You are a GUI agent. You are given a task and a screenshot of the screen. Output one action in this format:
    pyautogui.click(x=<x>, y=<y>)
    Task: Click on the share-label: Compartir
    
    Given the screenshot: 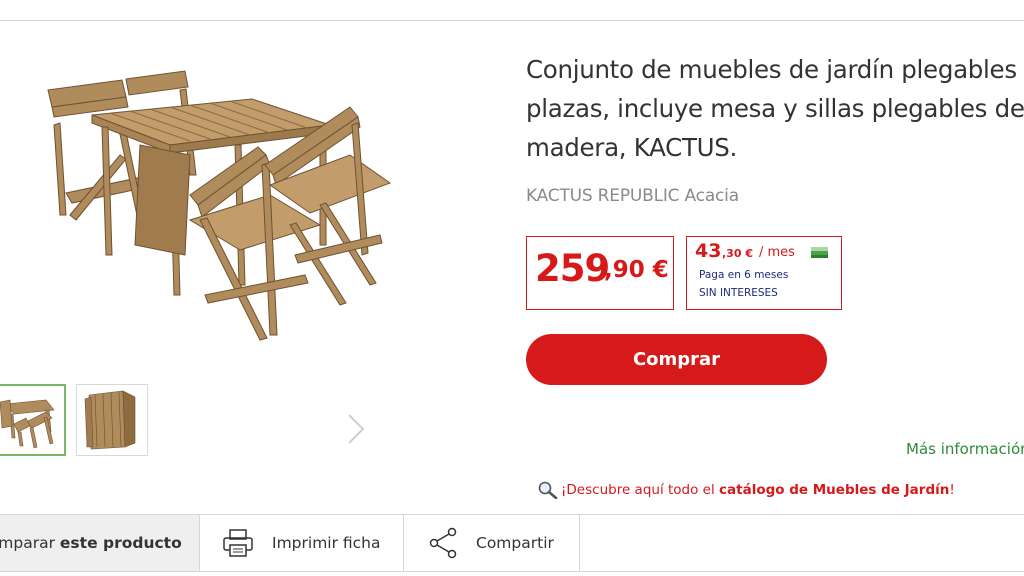 What is the action you would take?
    pyautogui.click(x=515, y=543)
    